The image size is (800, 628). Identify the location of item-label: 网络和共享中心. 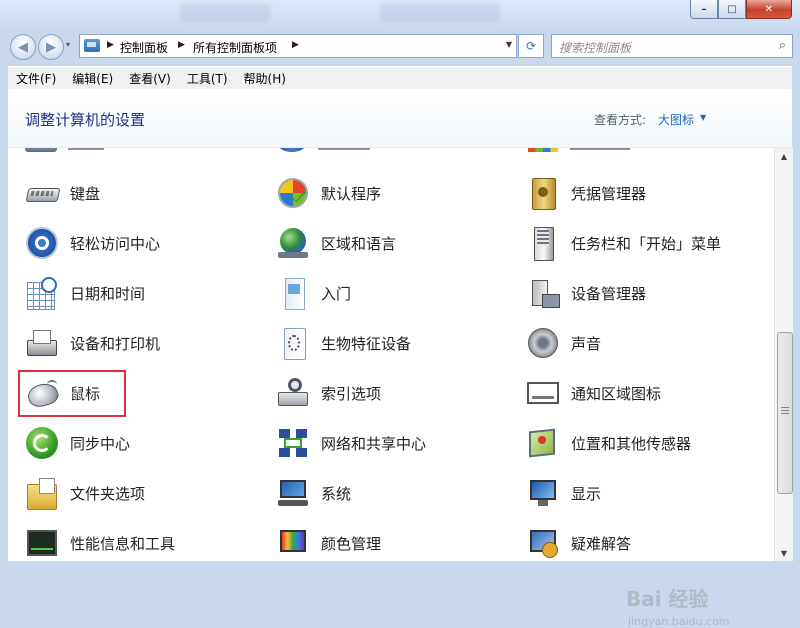
(374, 443).